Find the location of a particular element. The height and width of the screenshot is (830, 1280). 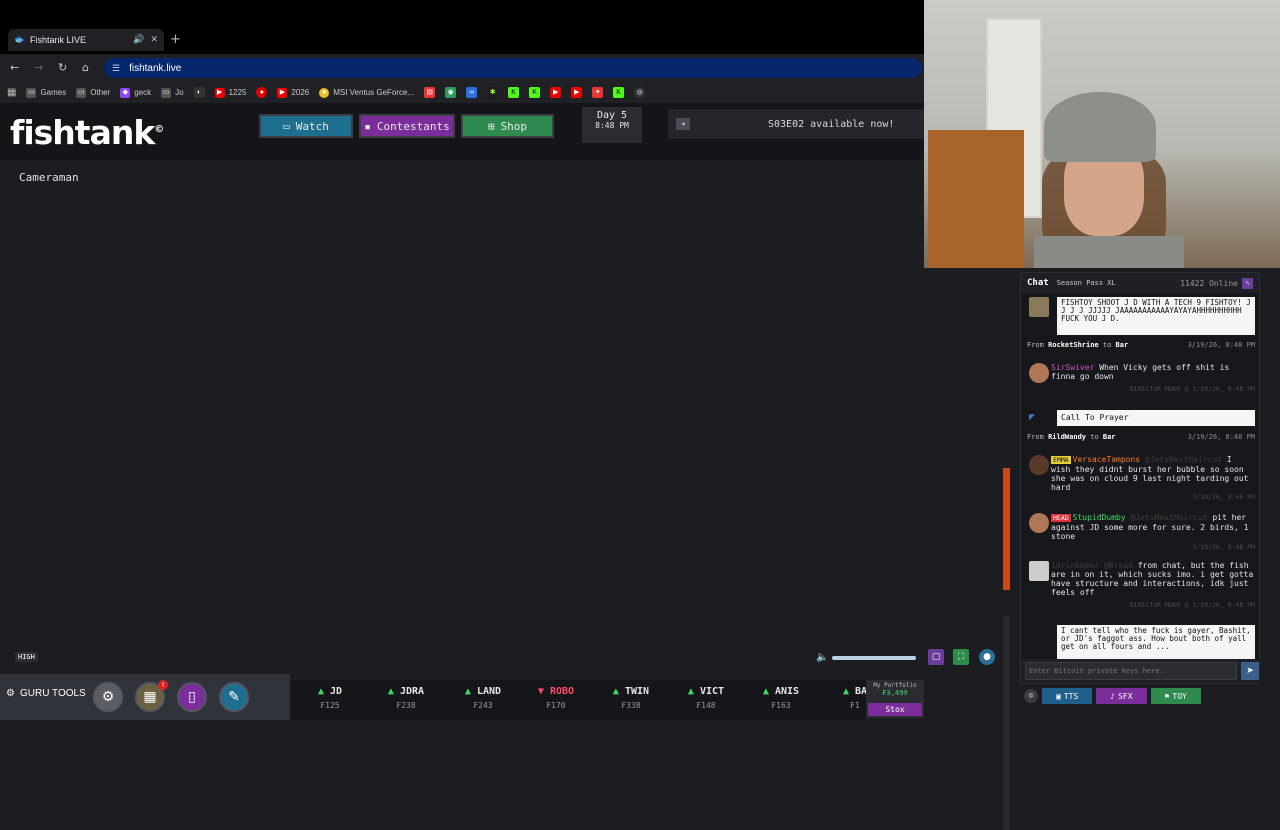

bookmark-jo: ▭ Jo is located at coordinates (172, 92).